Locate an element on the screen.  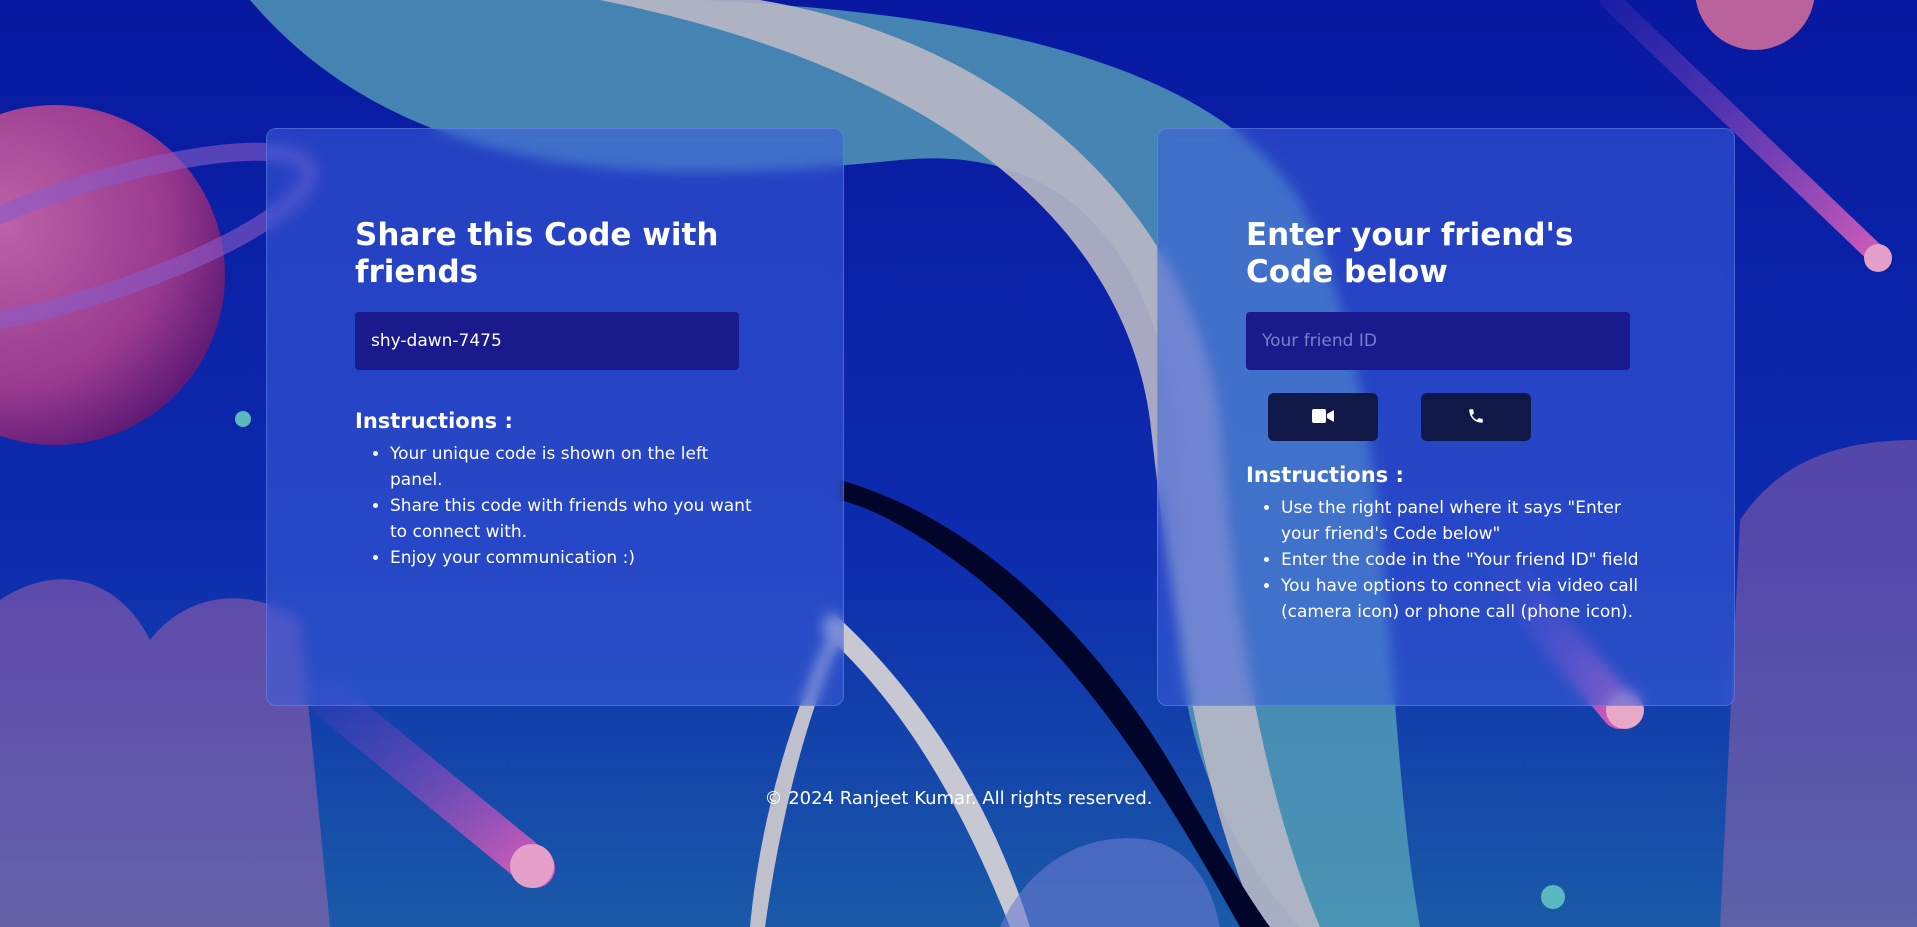
phone-call-button is located at coordinates (1476, 417).